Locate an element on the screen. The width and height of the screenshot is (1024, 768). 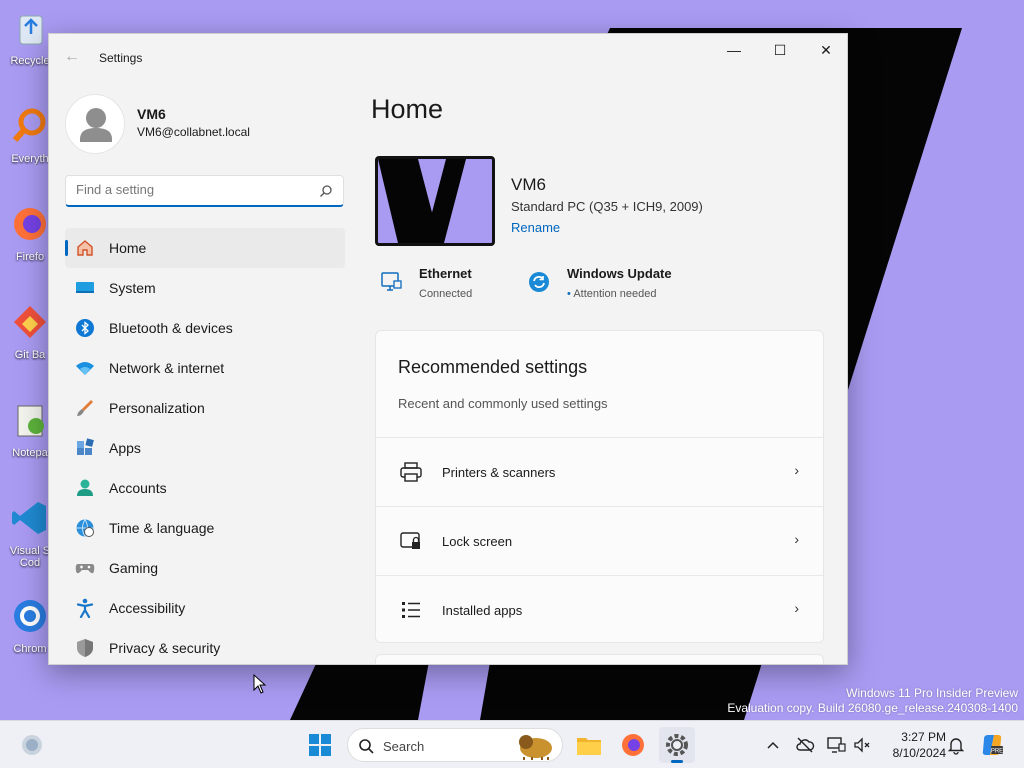
sidebar-item-bluetooth: Bluetooth & devices is located at coordinates (205, 328).